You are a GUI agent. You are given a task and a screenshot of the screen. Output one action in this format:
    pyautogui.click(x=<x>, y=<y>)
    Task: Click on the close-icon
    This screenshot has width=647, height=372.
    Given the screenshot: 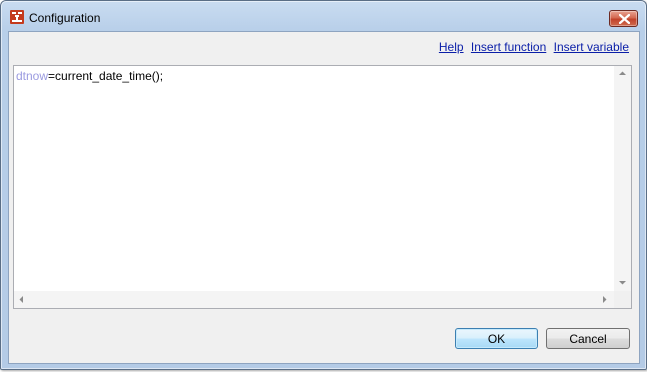 What is the action you would take?
    pyautogui.click(x=624, y=19)
    